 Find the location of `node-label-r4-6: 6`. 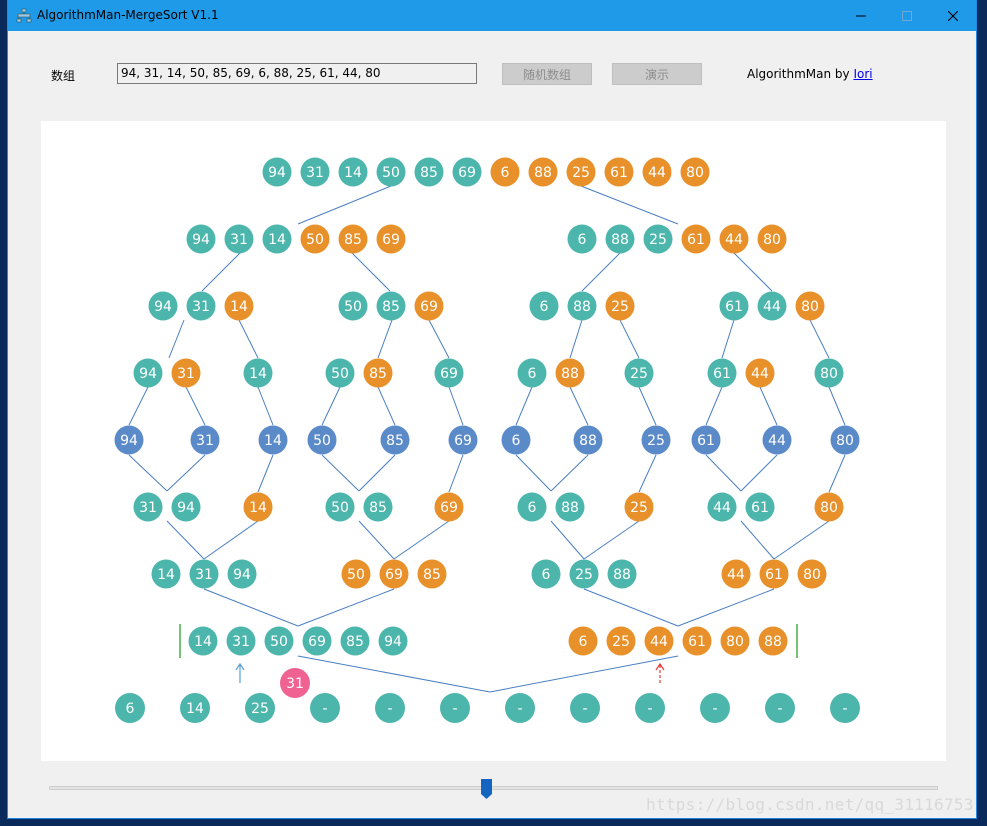

node-label-r4-6: 6 is located at coordinates (516, 441).